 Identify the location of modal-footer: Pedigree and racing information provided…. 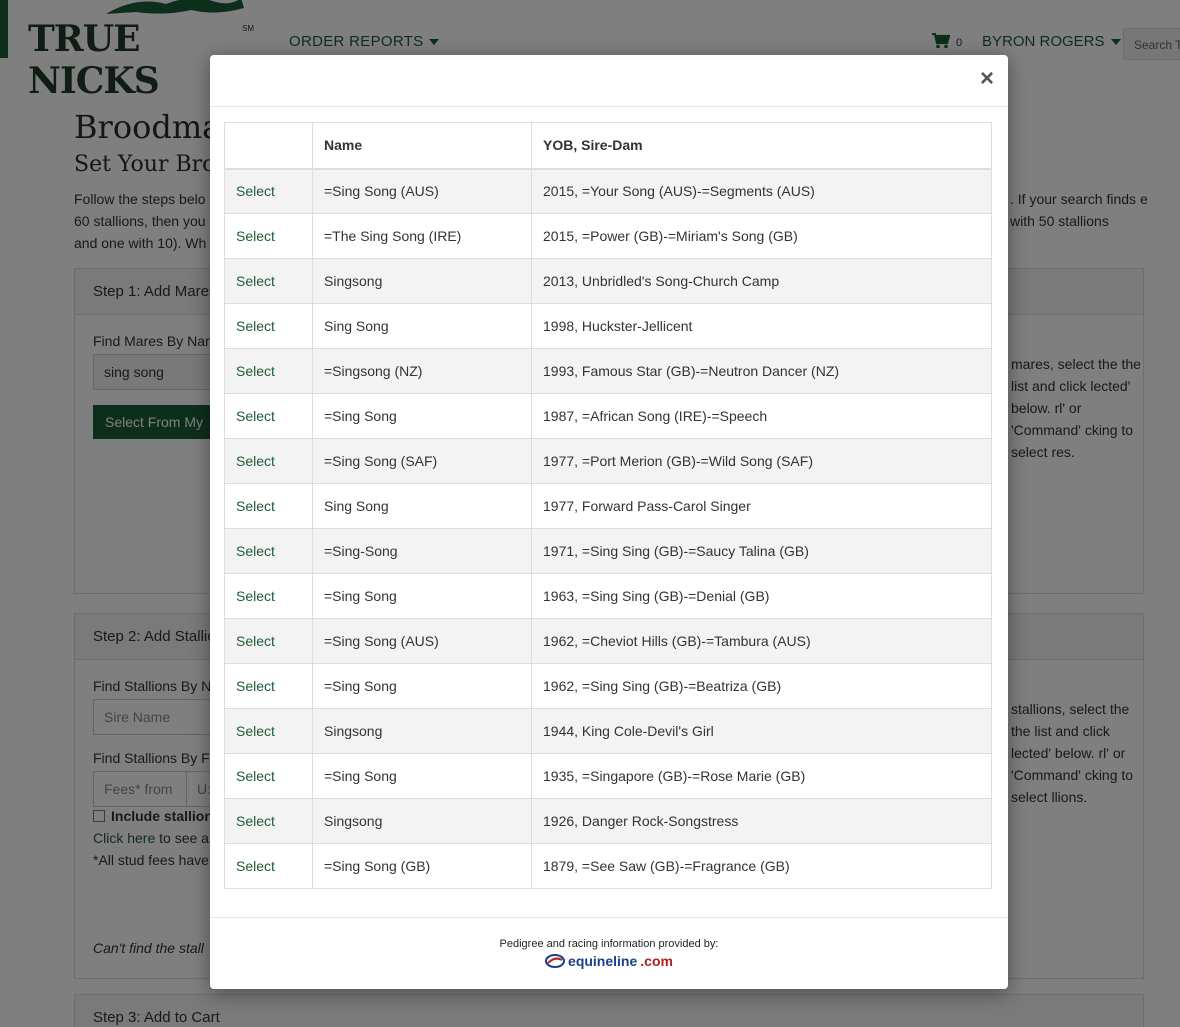
(609, 953).